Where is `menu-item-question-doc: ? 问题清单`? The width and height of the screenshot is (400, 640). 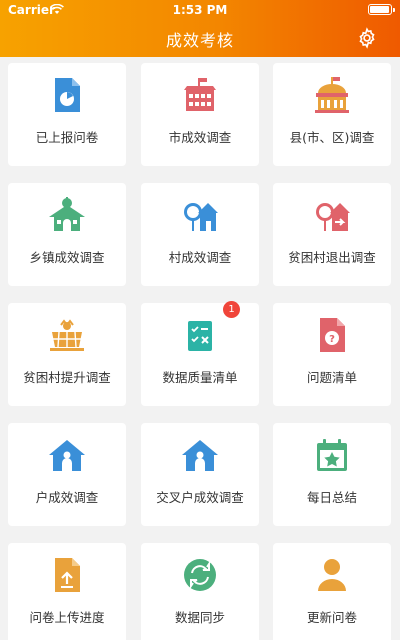
menu-item-question-doc: ? 问题清单 is located at coordinates (332, 354).